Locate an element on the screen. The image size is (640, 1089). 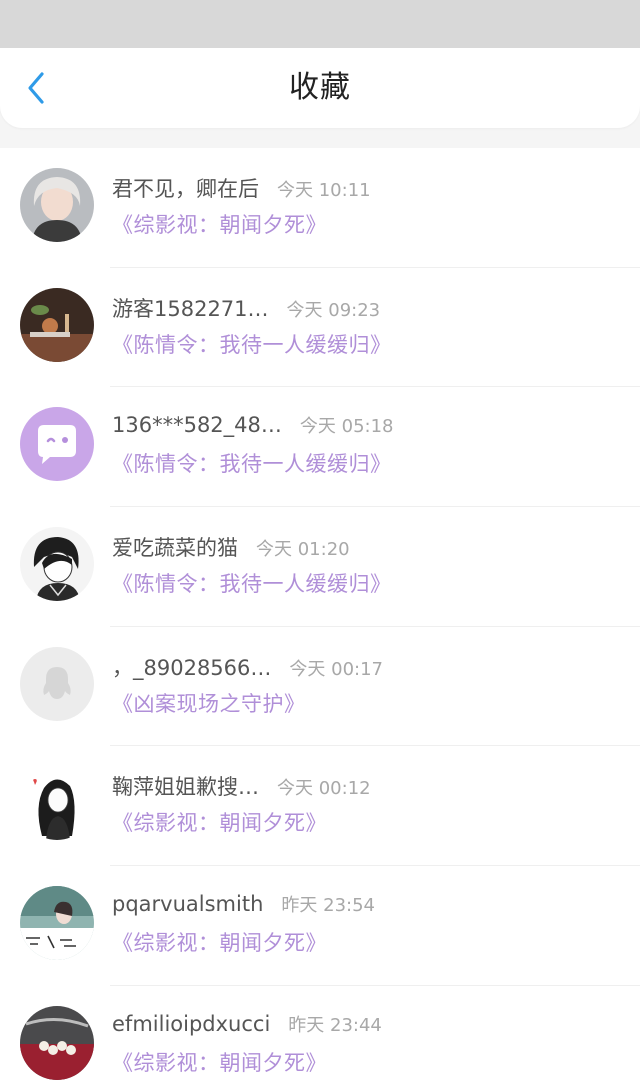
user-name-row: efmilioipdxucci 昨天 23:44 is located at coordinates (247, 1024).